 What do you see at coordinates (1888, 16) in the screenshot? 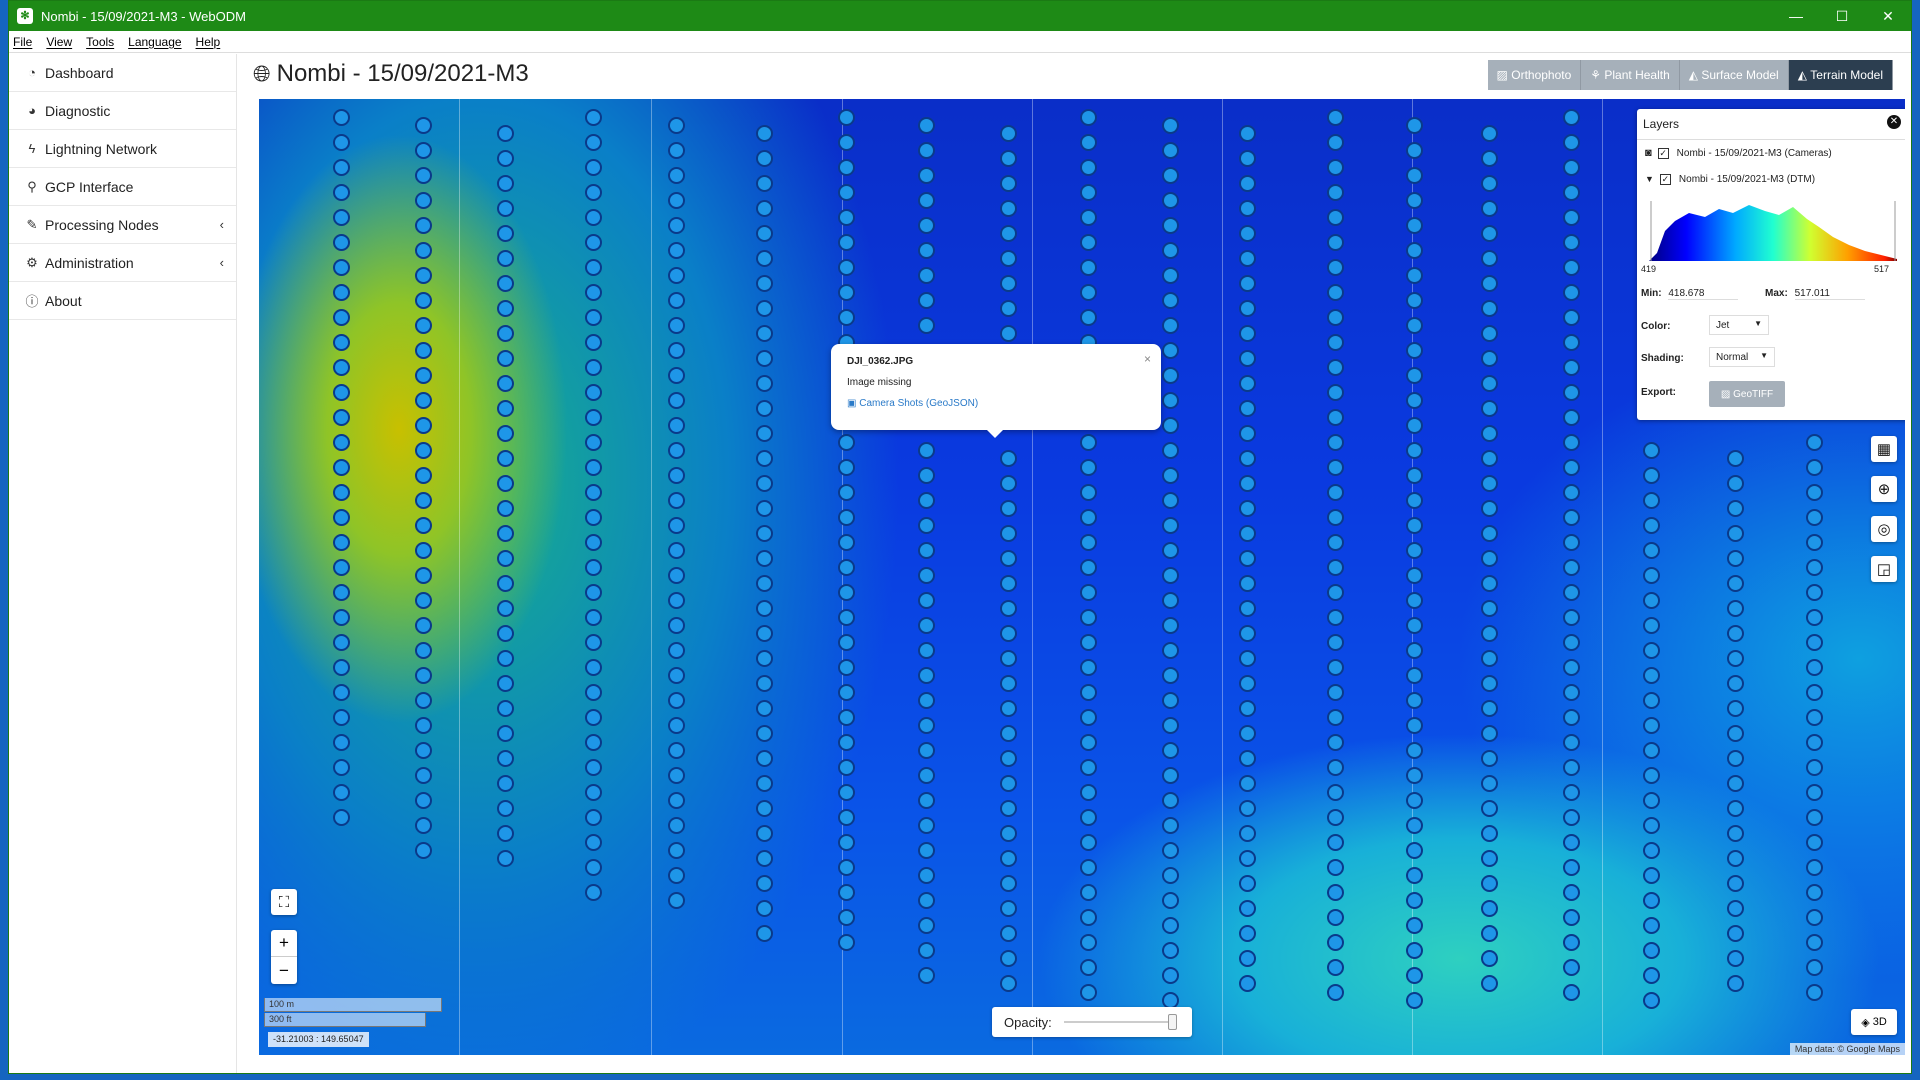
I see `close-button: ✕` at bounding box center [1888, 16].